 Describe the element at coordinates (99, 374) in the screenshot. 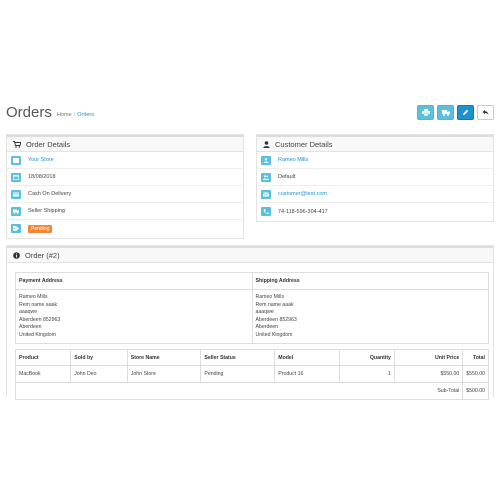

I see `sold-by-cell: John Deo` at that location.